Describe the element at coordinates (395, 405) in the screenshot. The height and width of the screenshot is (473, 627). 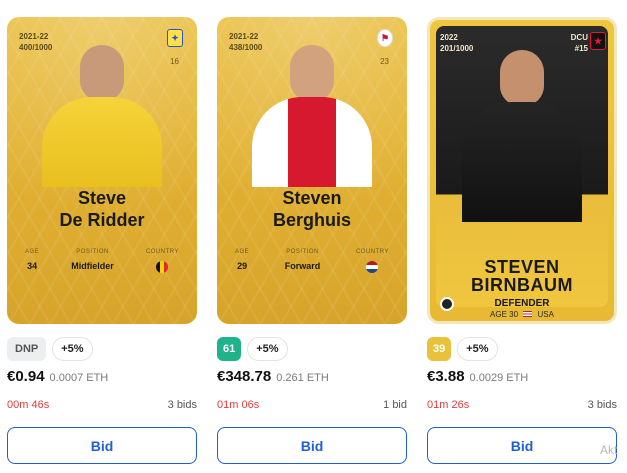
I see `bid-count: 1 bid` at that location.